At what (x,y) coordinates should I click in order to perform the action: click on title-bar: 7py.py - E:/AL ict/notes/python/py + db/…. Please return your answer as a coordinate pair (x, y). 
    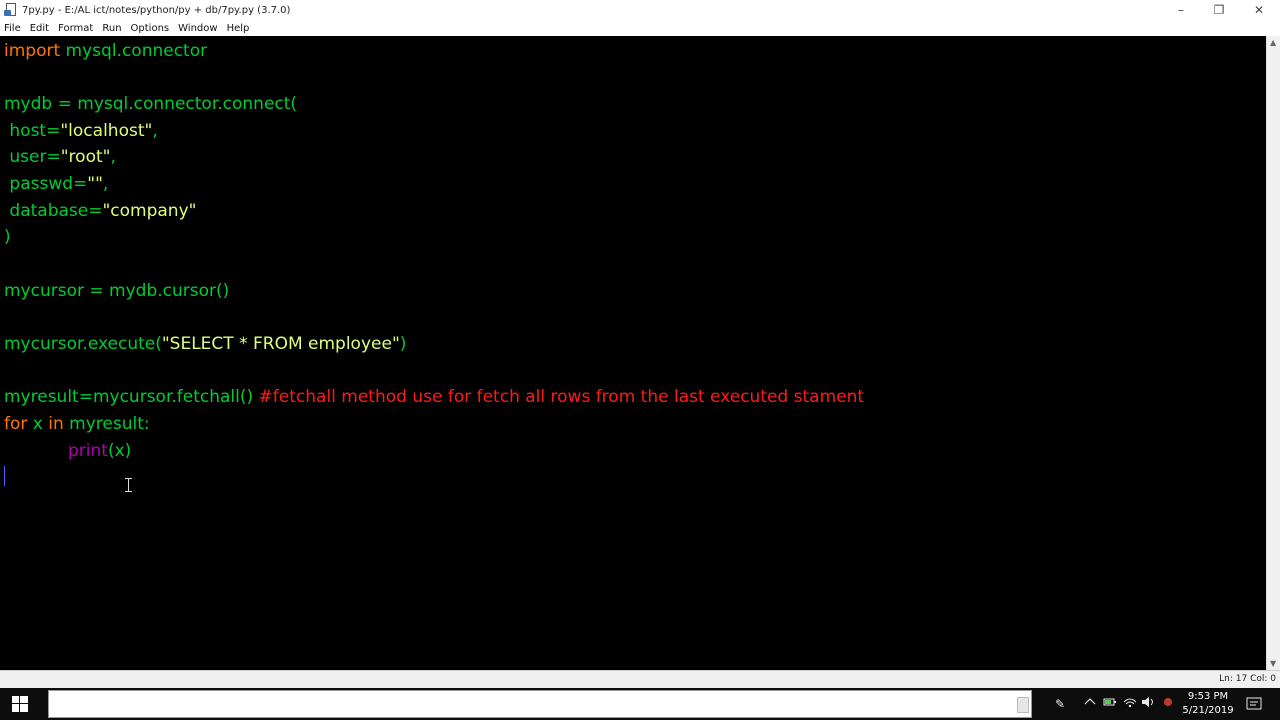
    Looking at the image, I should click on (640, 10).